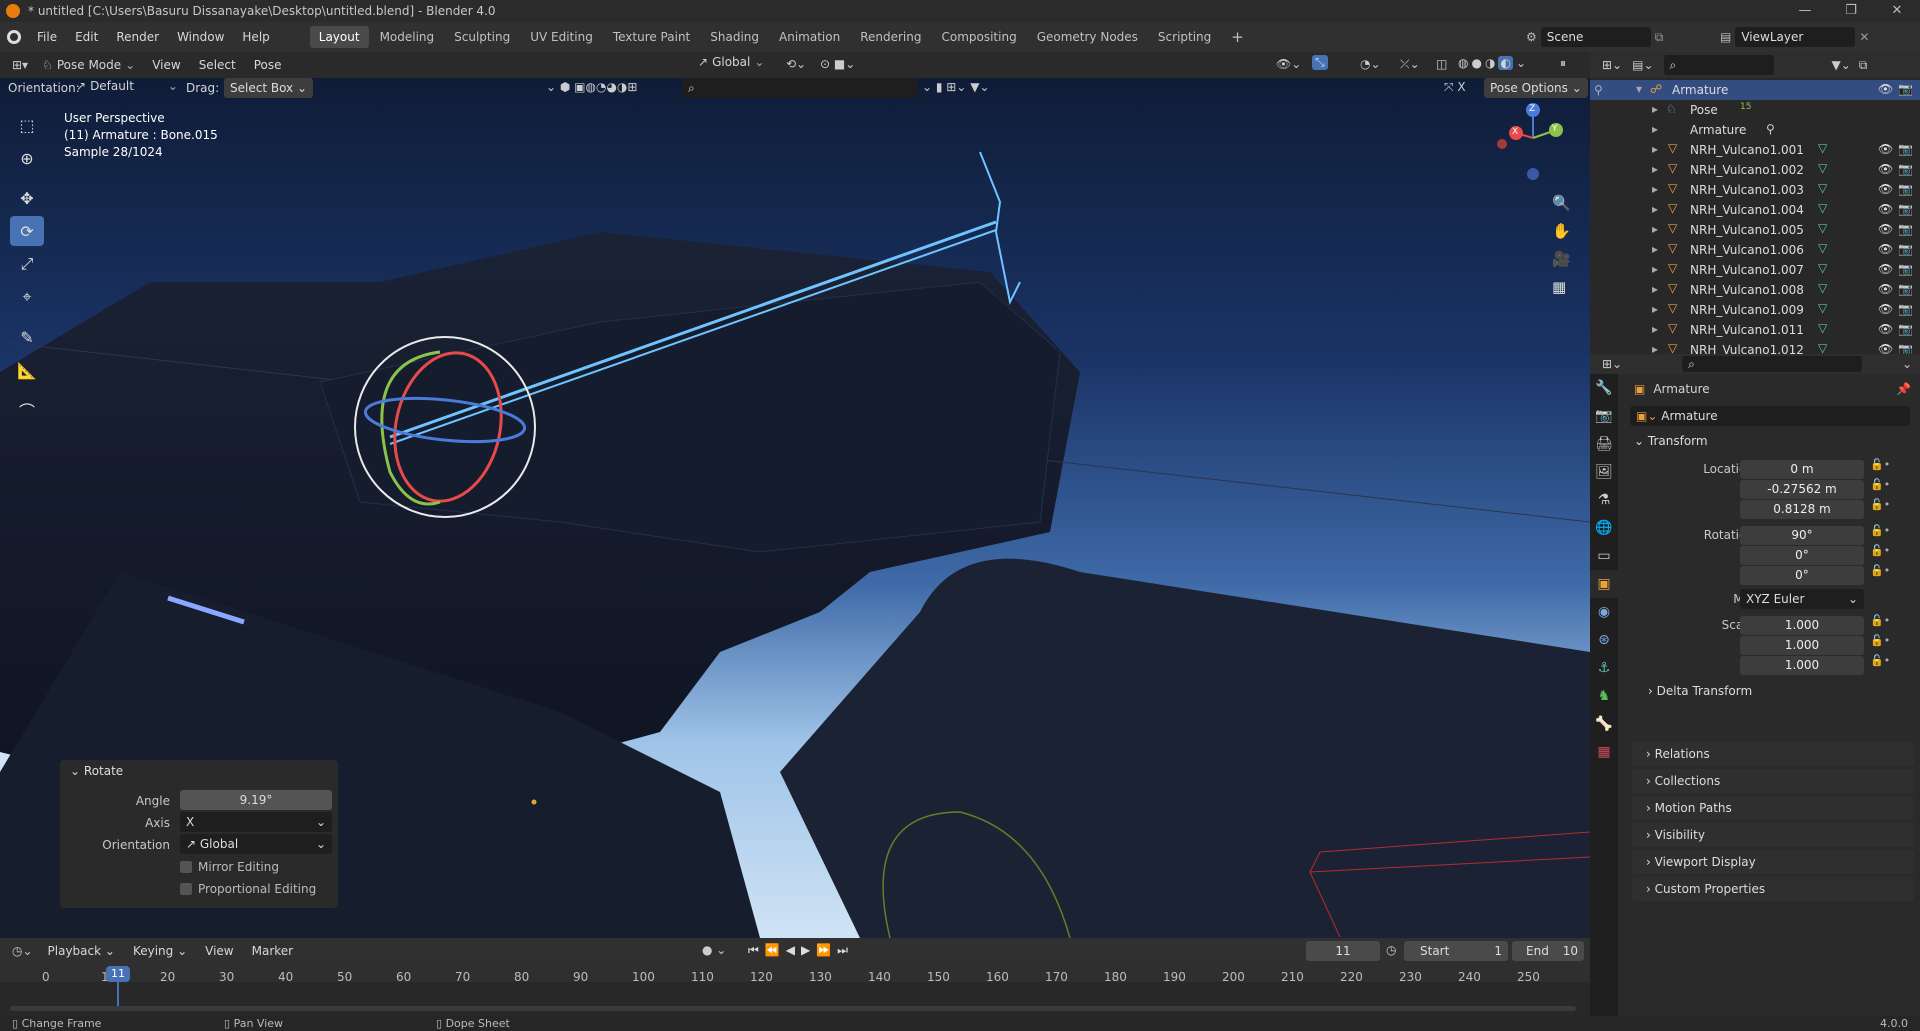  Describe the element at coordinates (1455, 87) in the screenshot. I see `mirror-x-icon: ⤧ X` at that location.